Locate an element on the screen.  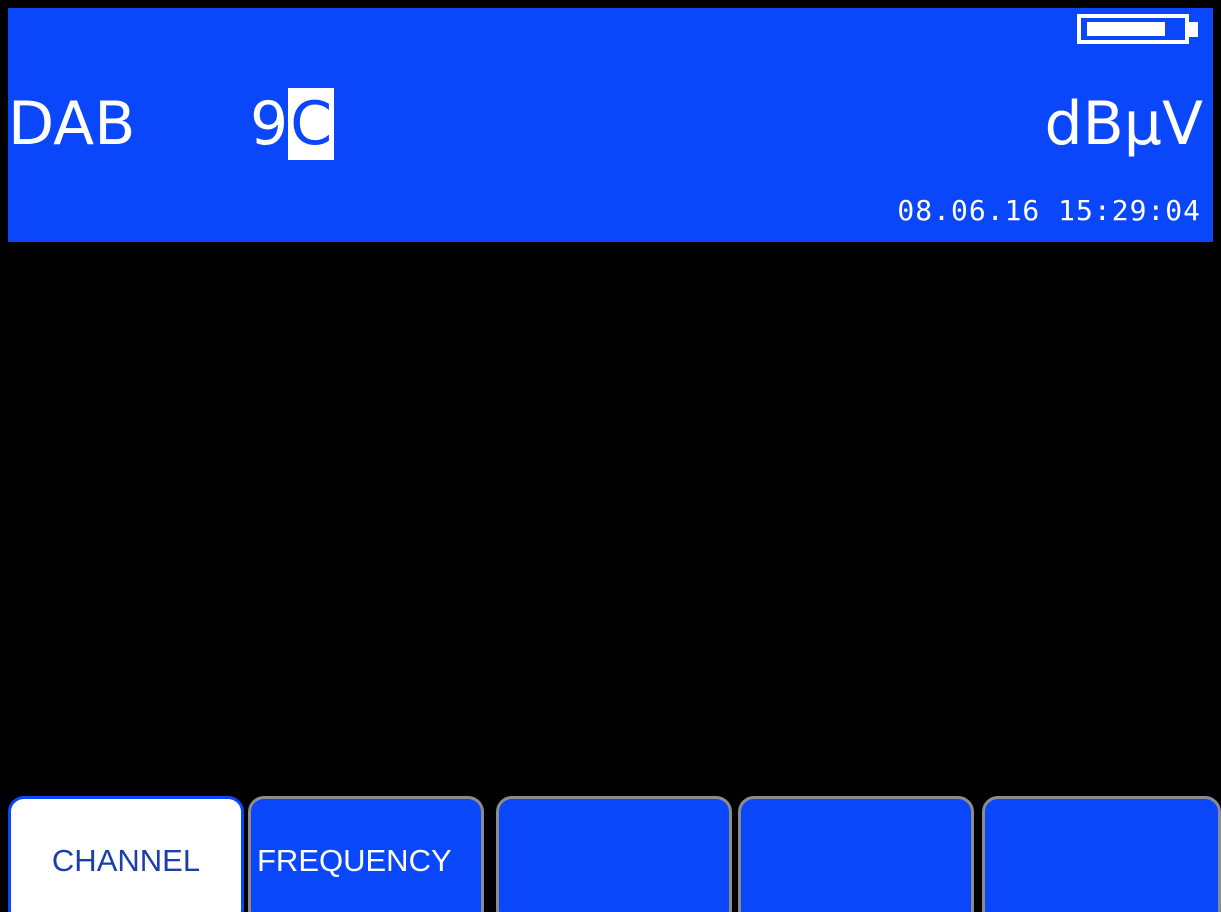
unit-label: dBµV is located at coordinates (1124, 124).